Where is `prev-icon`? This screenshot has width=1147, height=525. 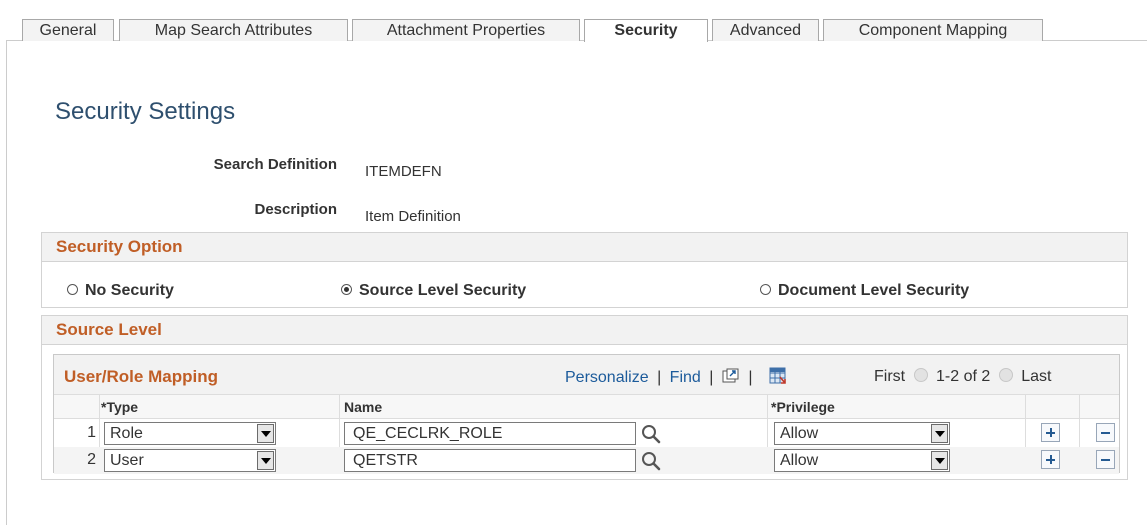 prev-icon is located at coordinates (920, 375).